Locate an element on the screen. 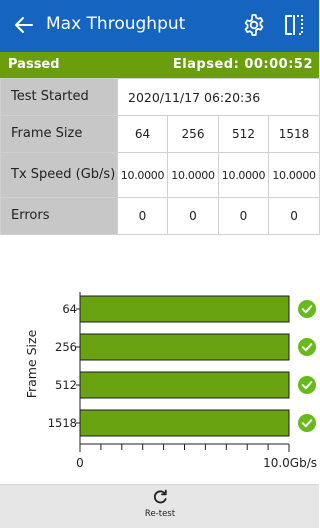  errors-label: Errors is located at coordinates (59, 216).